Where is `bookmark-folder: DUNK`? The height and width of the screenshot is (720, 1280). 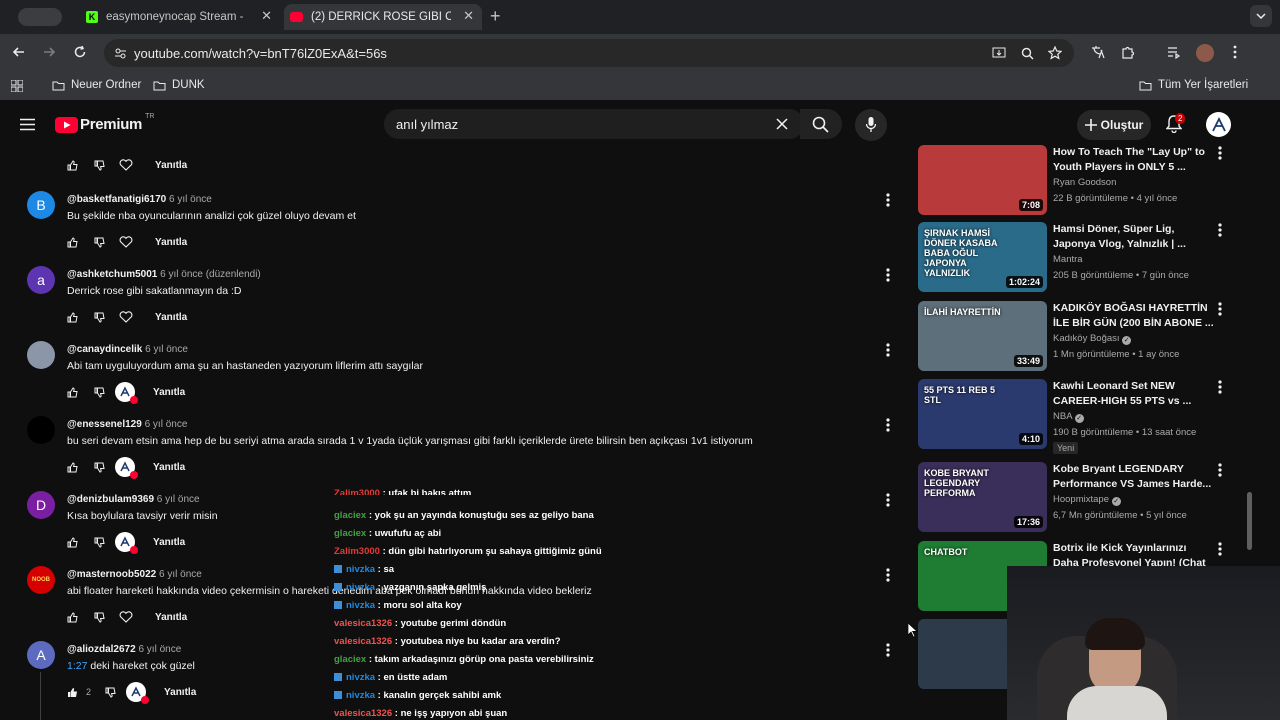
bookmark-folder: DUNK is located at coordinates (179, 85).